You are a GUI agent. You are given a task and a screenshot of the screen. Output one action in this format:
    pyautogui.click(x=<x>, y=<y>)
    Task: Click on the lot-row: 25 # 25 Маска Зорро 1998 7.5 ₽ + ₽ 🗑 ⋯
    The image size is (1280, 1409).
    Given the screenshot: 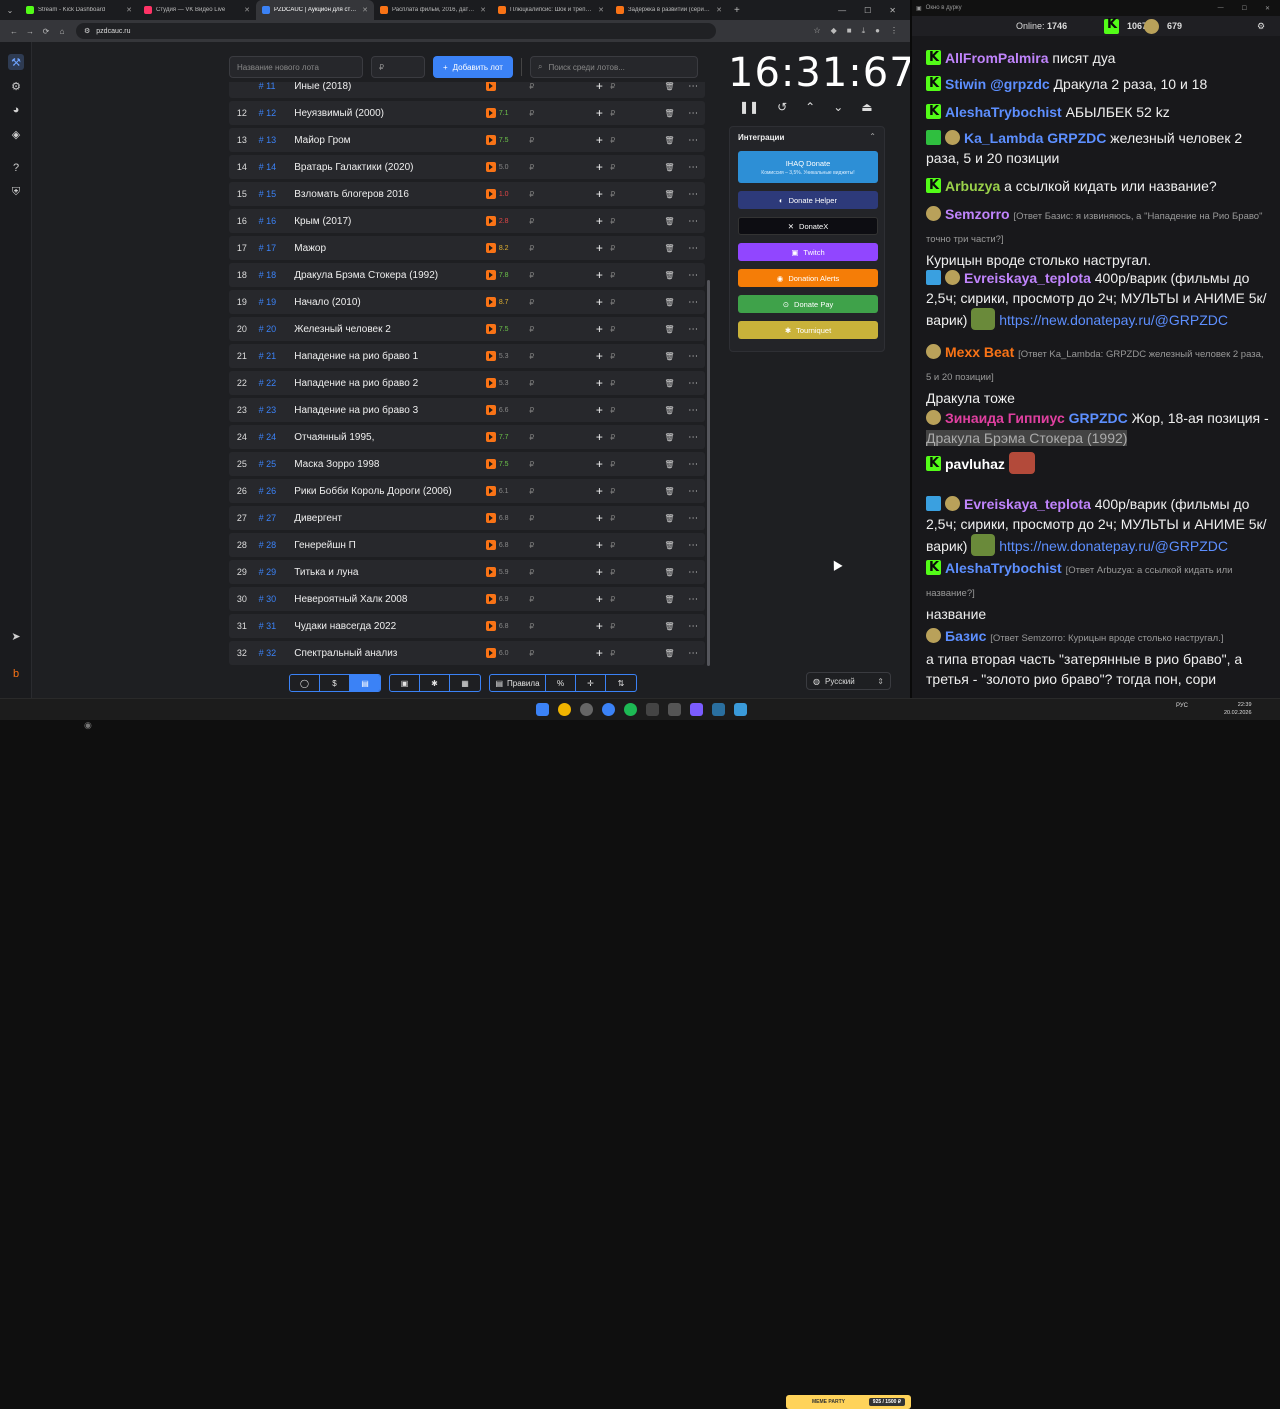 What is the action you would take?
    pyautogui.click(x=467, y=464)
    